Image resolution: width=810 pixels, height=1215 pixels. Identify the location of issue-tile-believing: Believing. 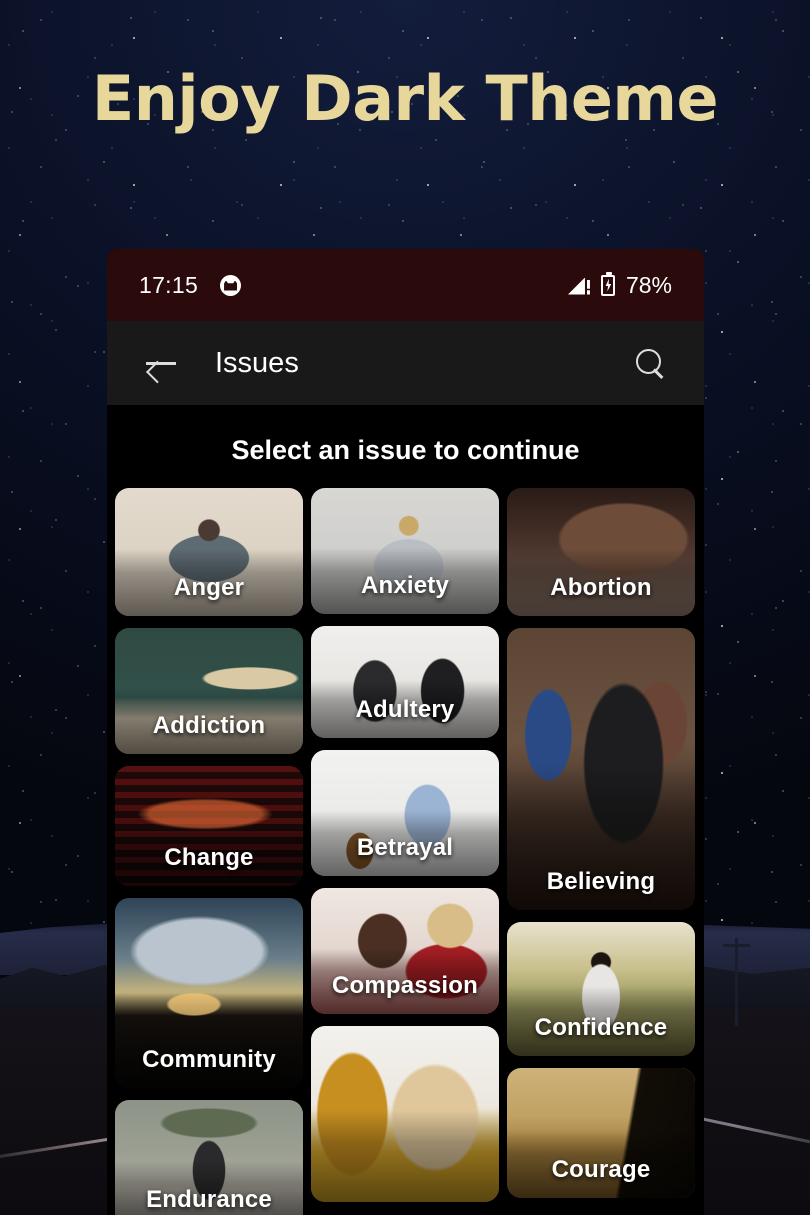
(601, 769).